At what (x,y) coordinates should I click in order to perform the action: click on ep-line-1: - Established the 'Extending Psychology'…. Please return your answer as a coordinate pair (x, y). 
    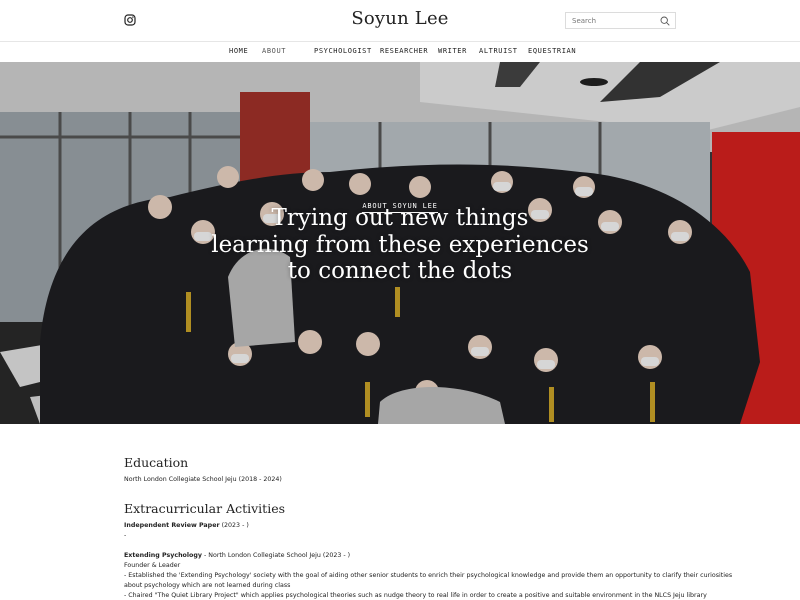
    Looking at the image, I should click on (428, 575).